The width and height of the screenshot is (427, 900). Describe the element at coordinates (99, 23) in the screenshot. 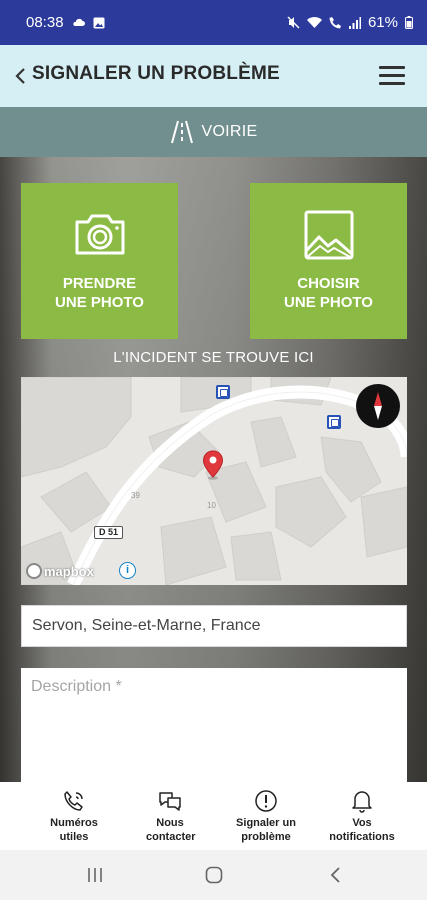

I see `gallery-icon` at that location.